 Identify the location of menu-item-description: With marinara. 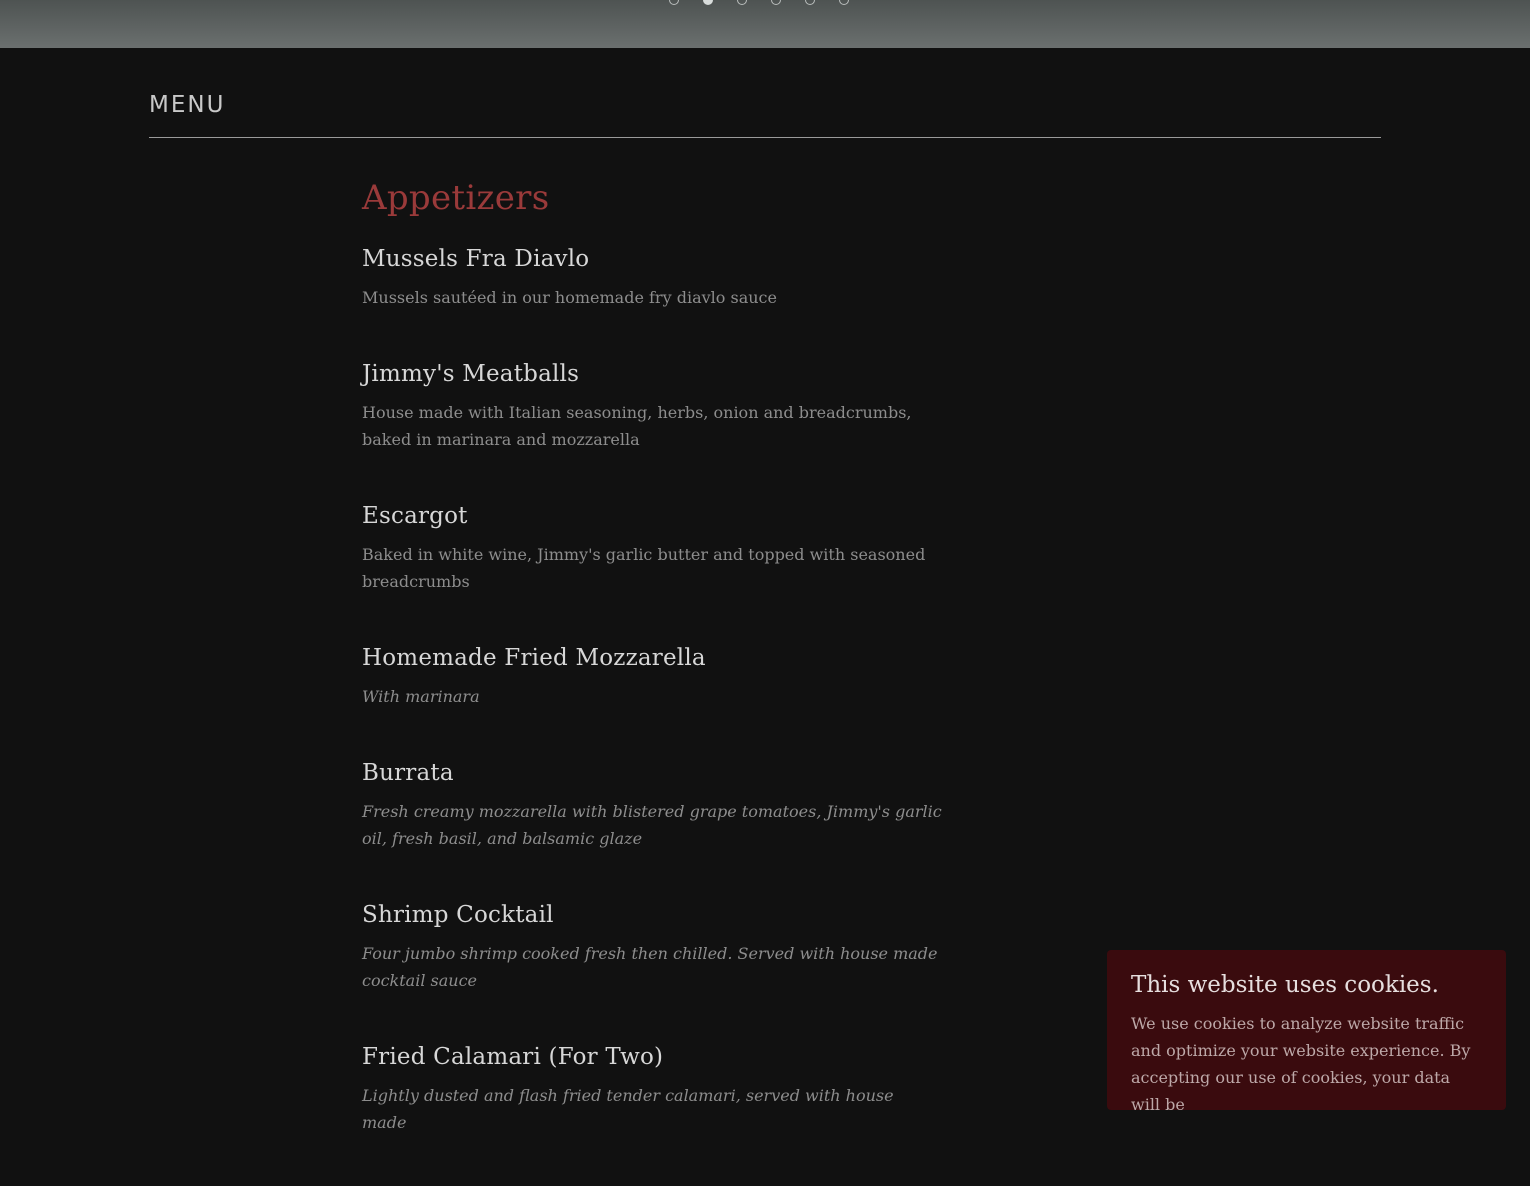
(421, 696).